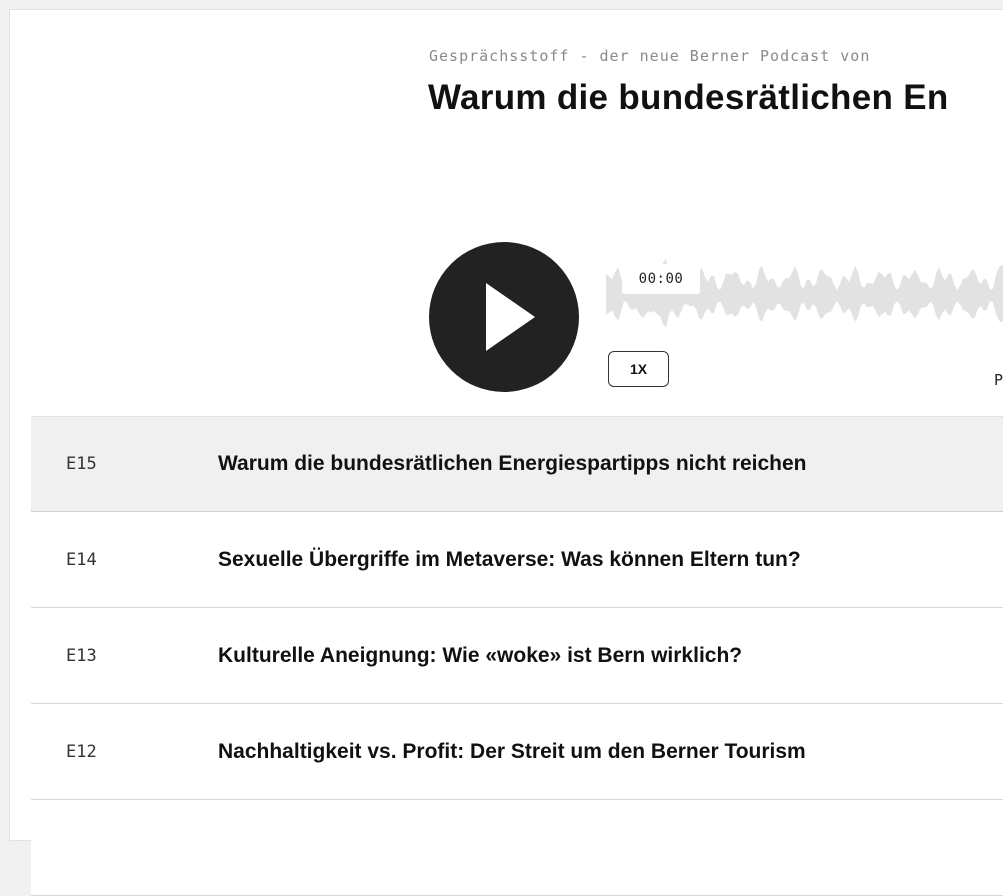  I want to click on episode-title: Warum die bundesrätlichen En, so click(688, 97).